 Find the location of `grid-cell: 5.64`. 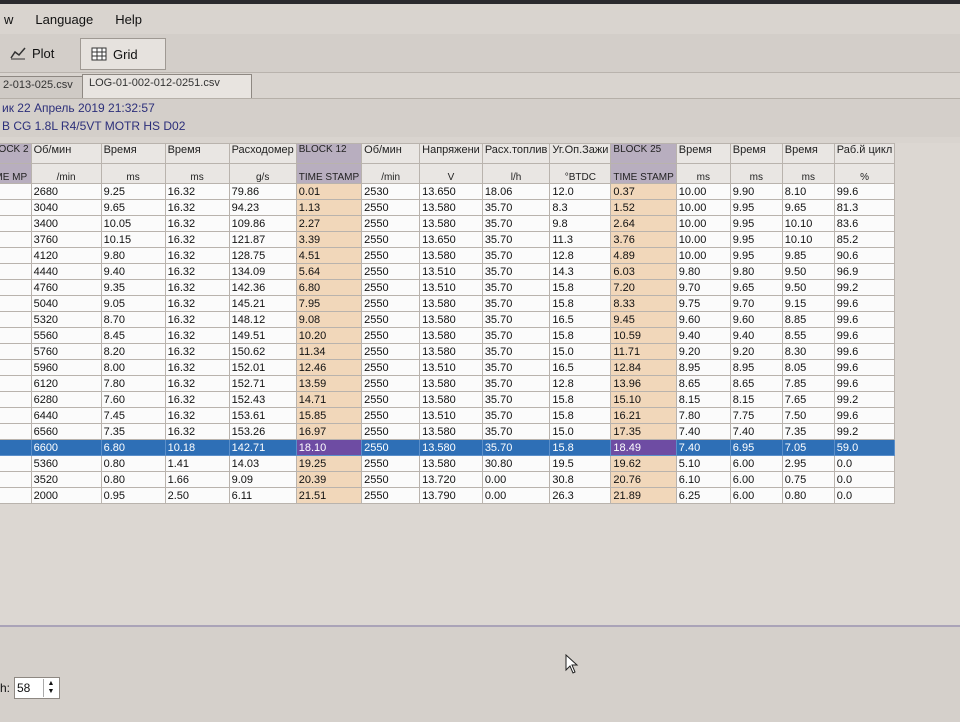

grid-cell: 5.64 is located at coordinates (329, 271).